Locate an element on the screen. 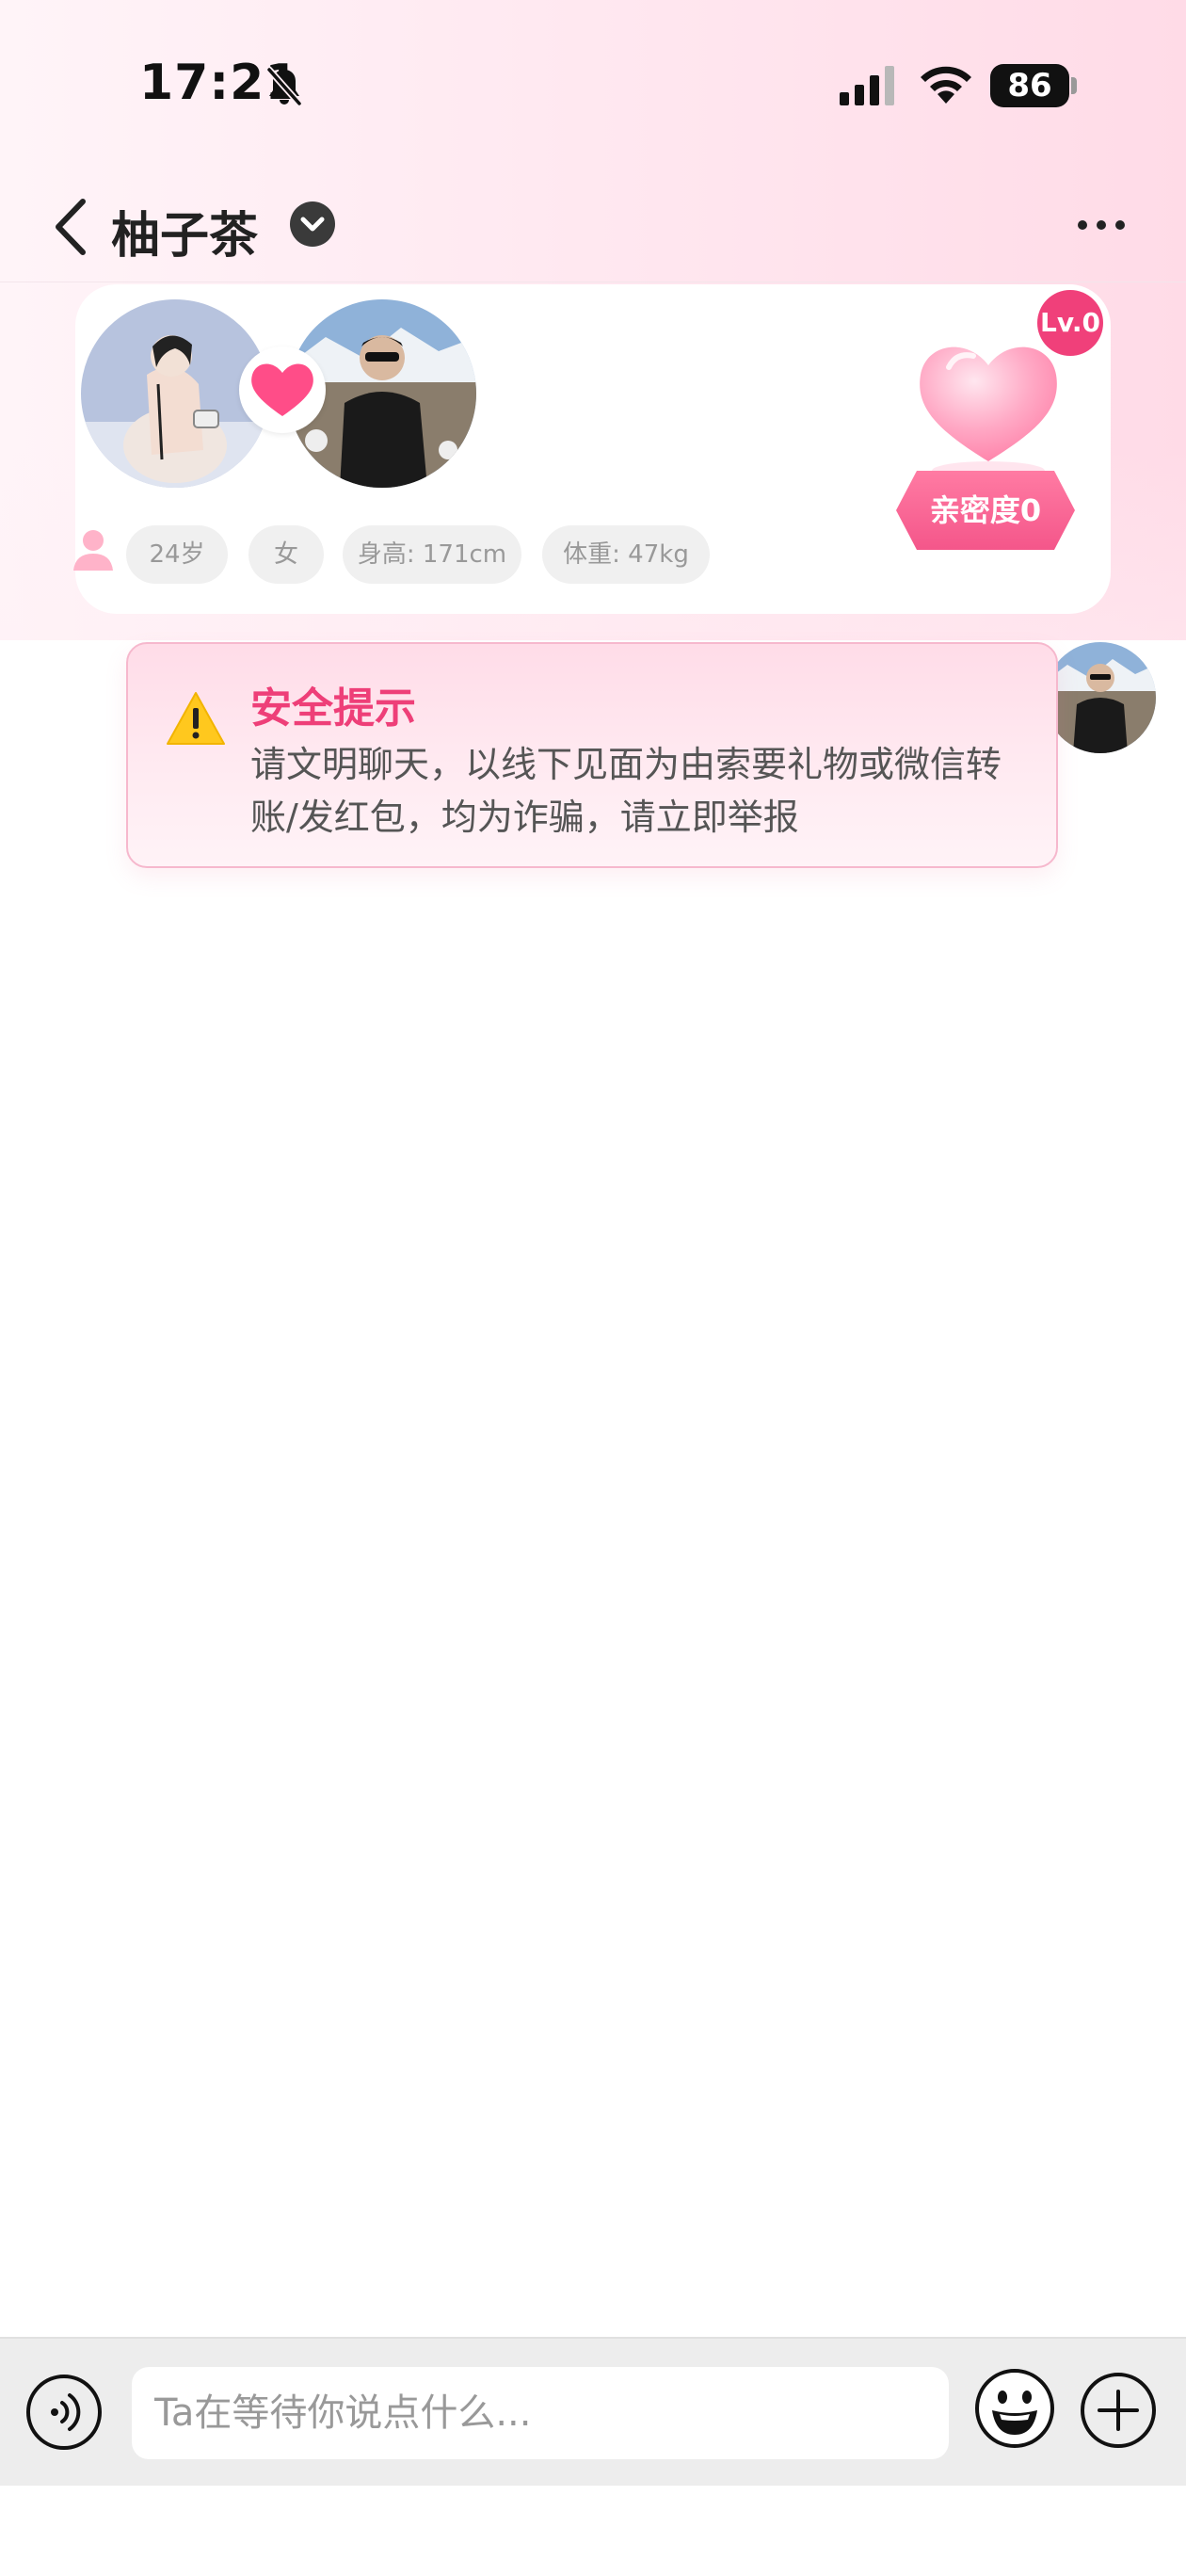 The height and width of the screenshot is (2576, 1186). bell-off-icon is located at coordinates (284, 86).